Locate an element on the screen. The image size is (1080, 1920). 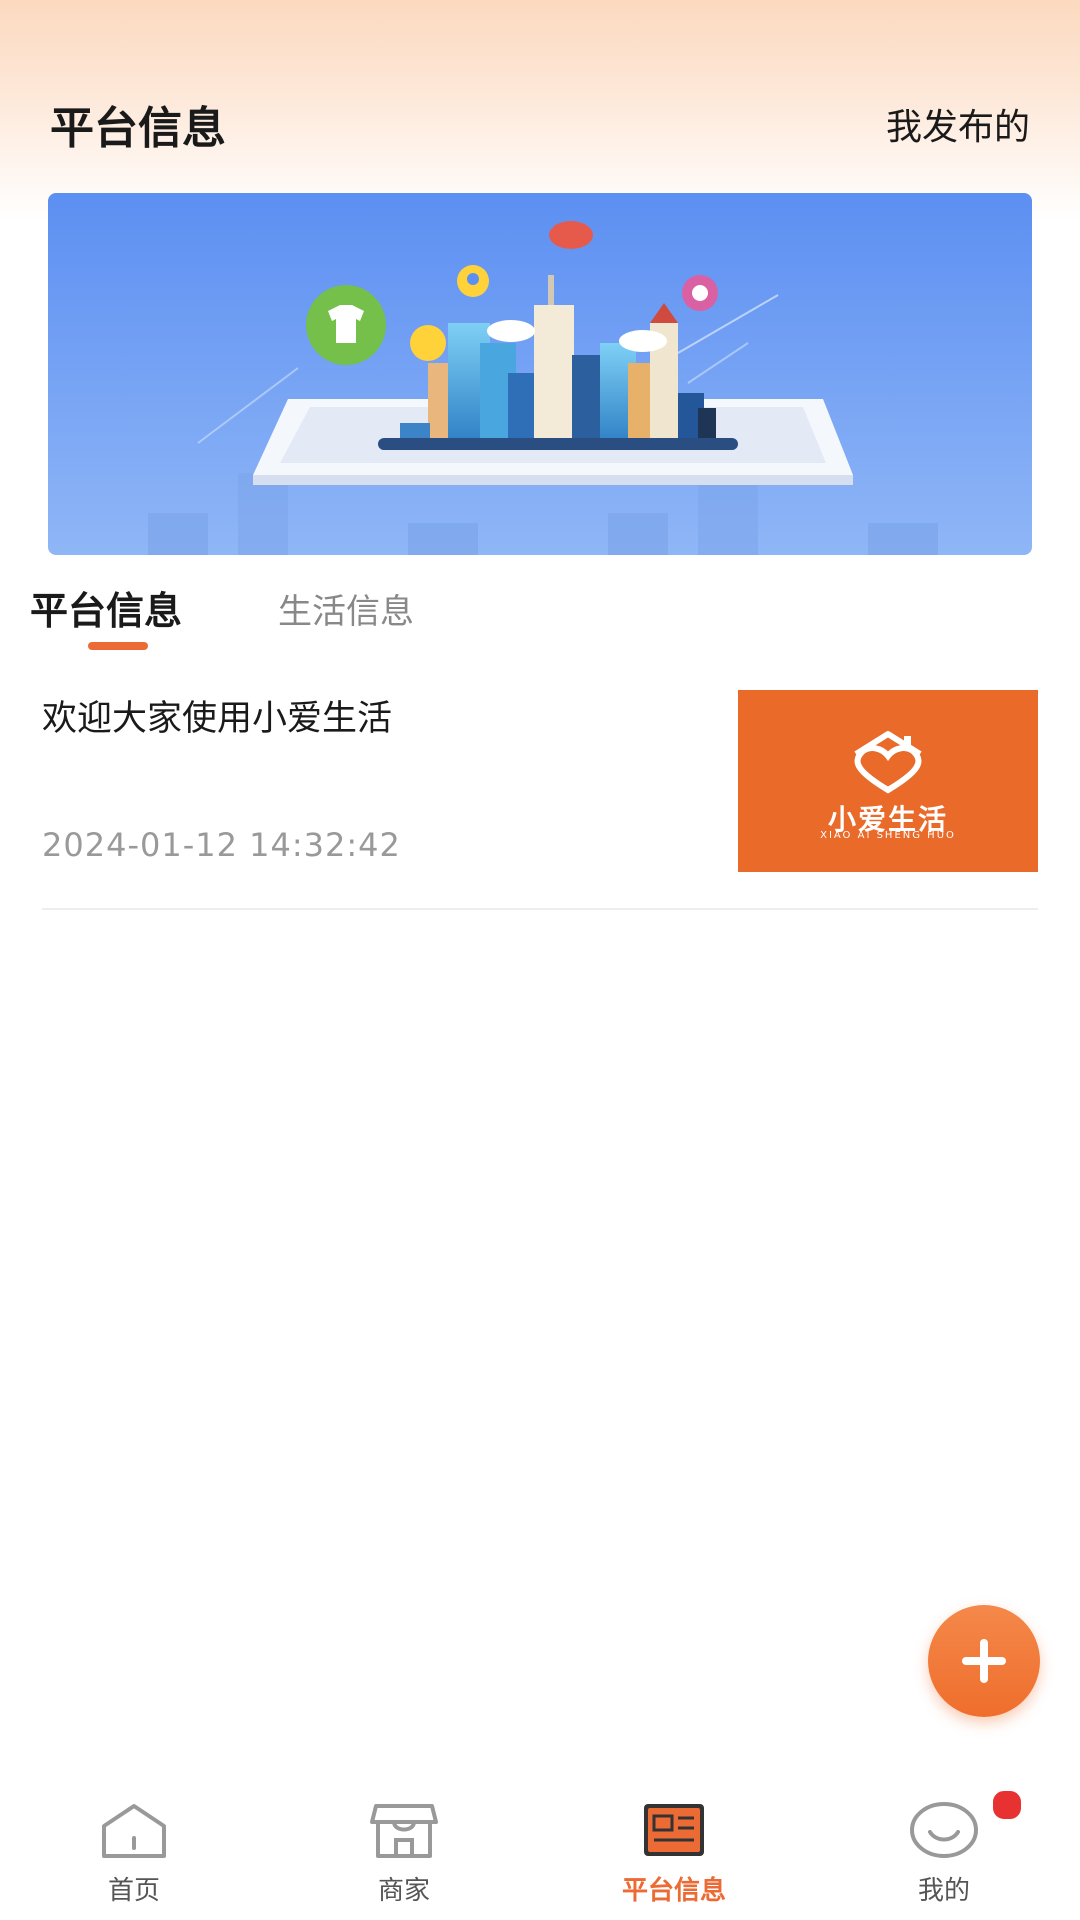
my-posts-link: 我发布的 is located at coordinates (958, 124).